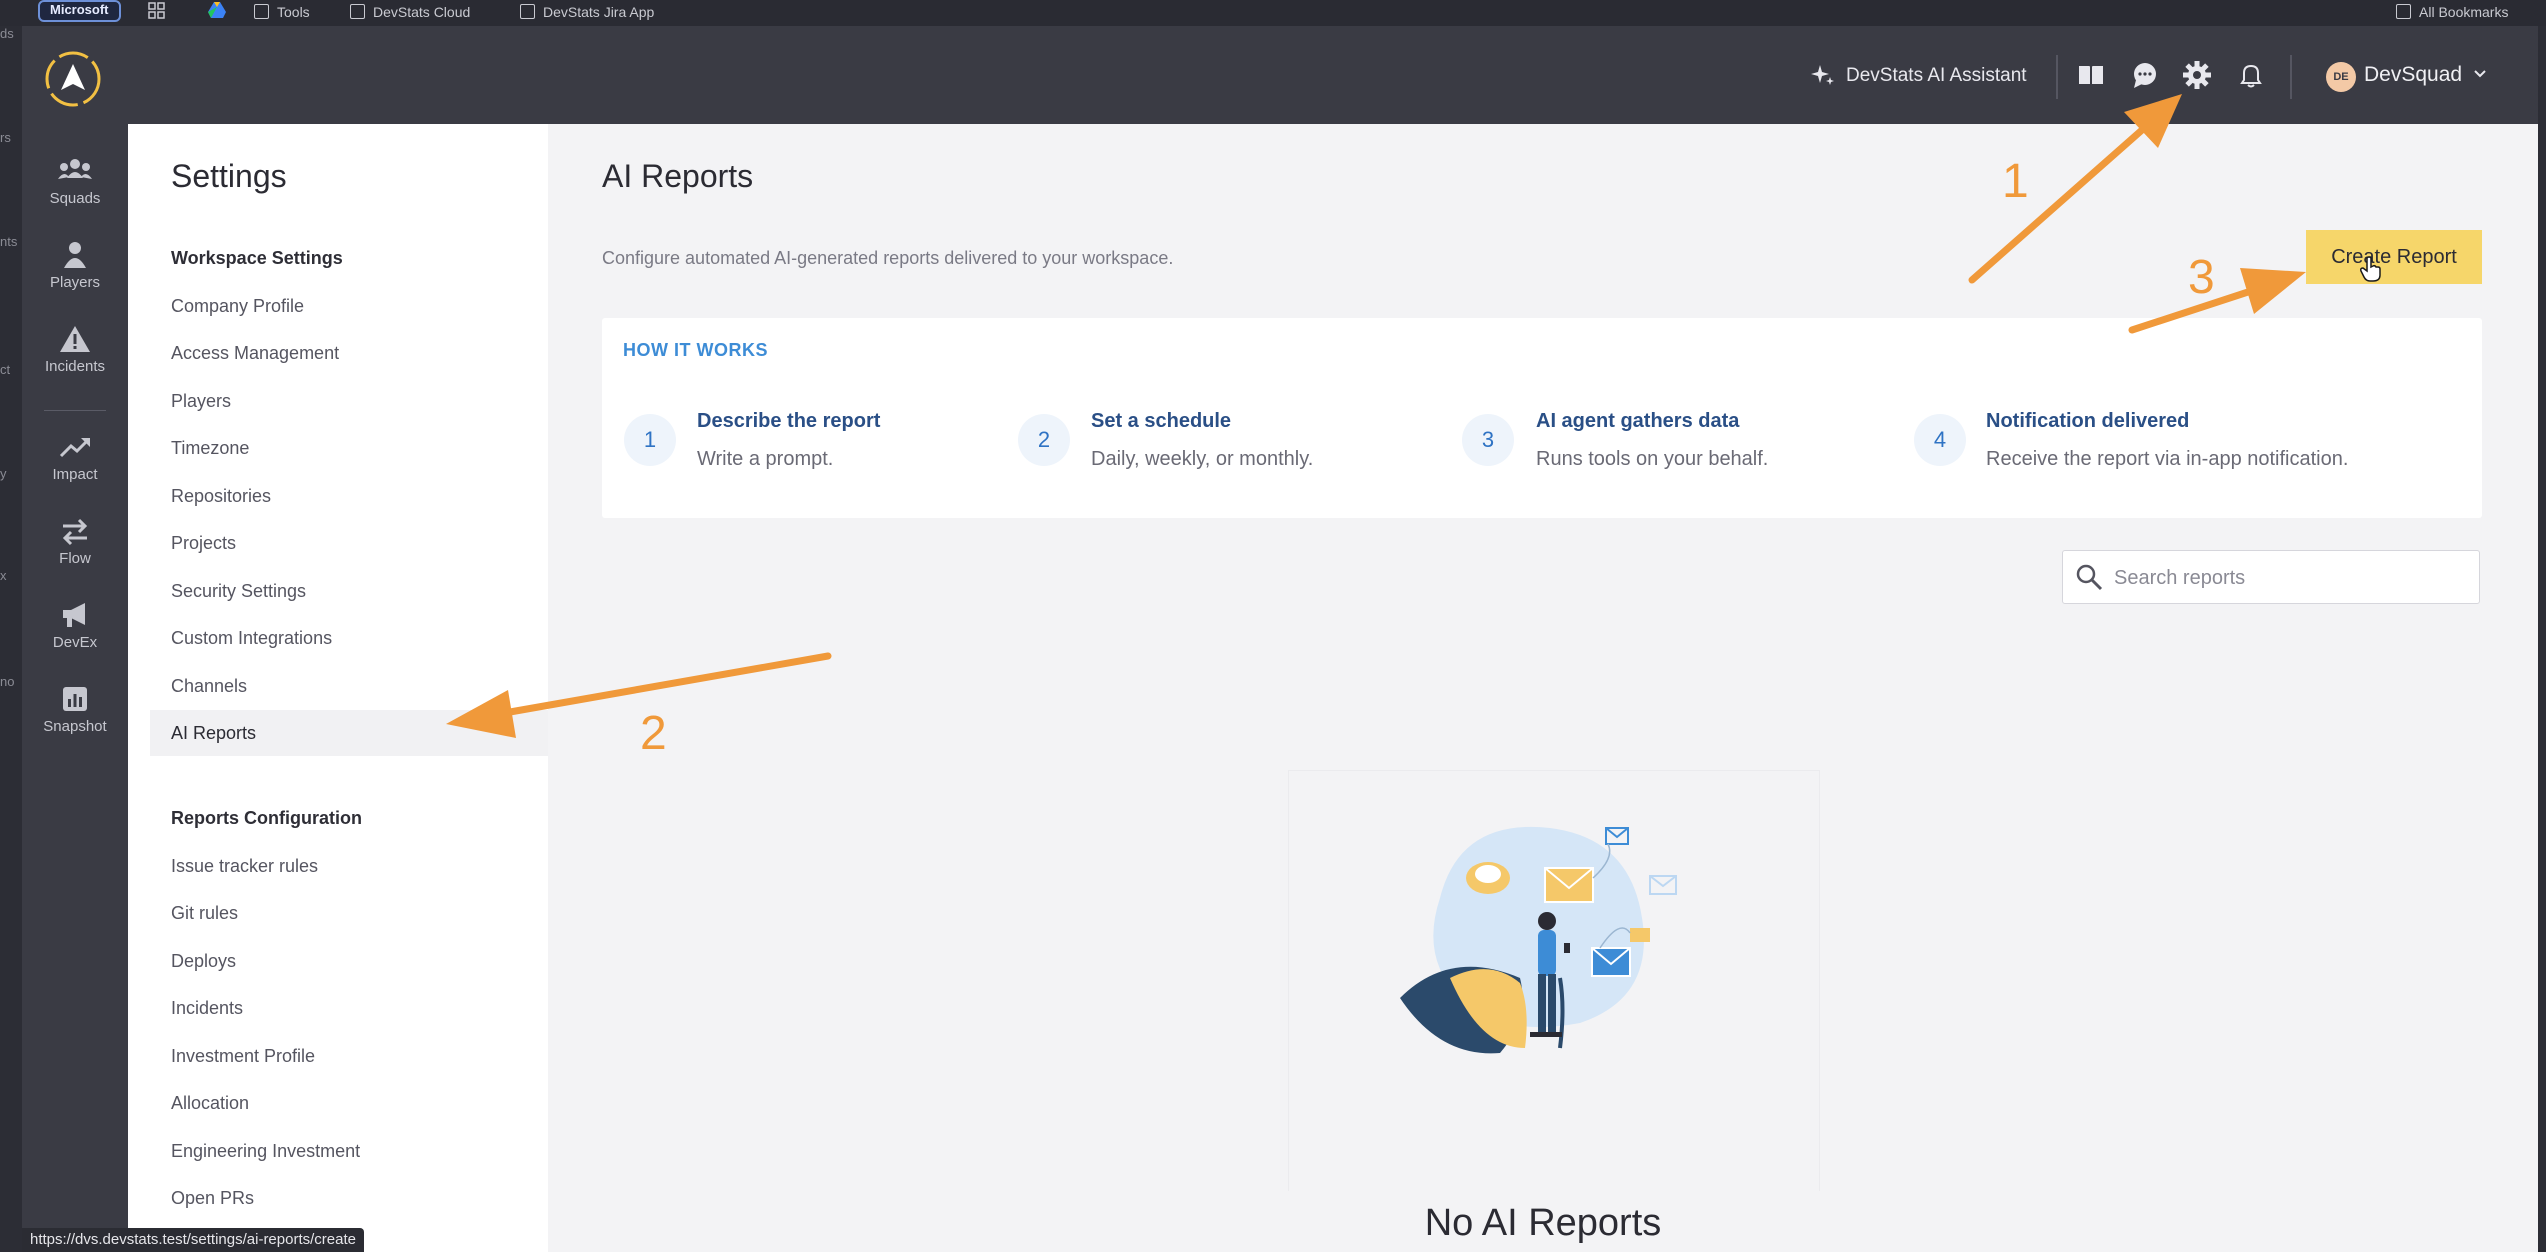 The width and height of the screenshot is (2546, 1252). What do you see at coordinates (650, 440) in the screenshot?
I see `step-number: 1` at bounding box center [650, 440].